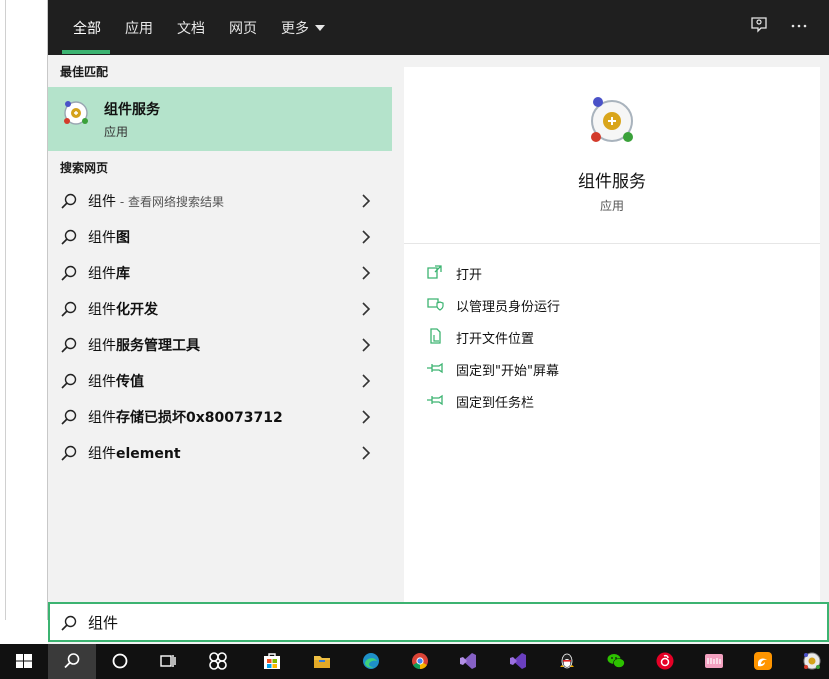  I want to click on visual-studio-2-icon, so click(518, 661).